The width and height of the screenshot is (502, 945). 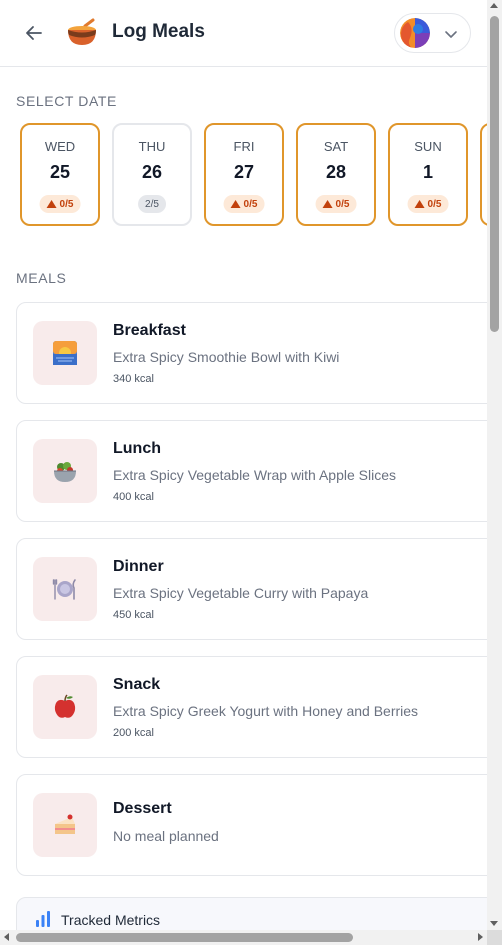 I want to click on day-number: 27, so click(x=244, y=172).